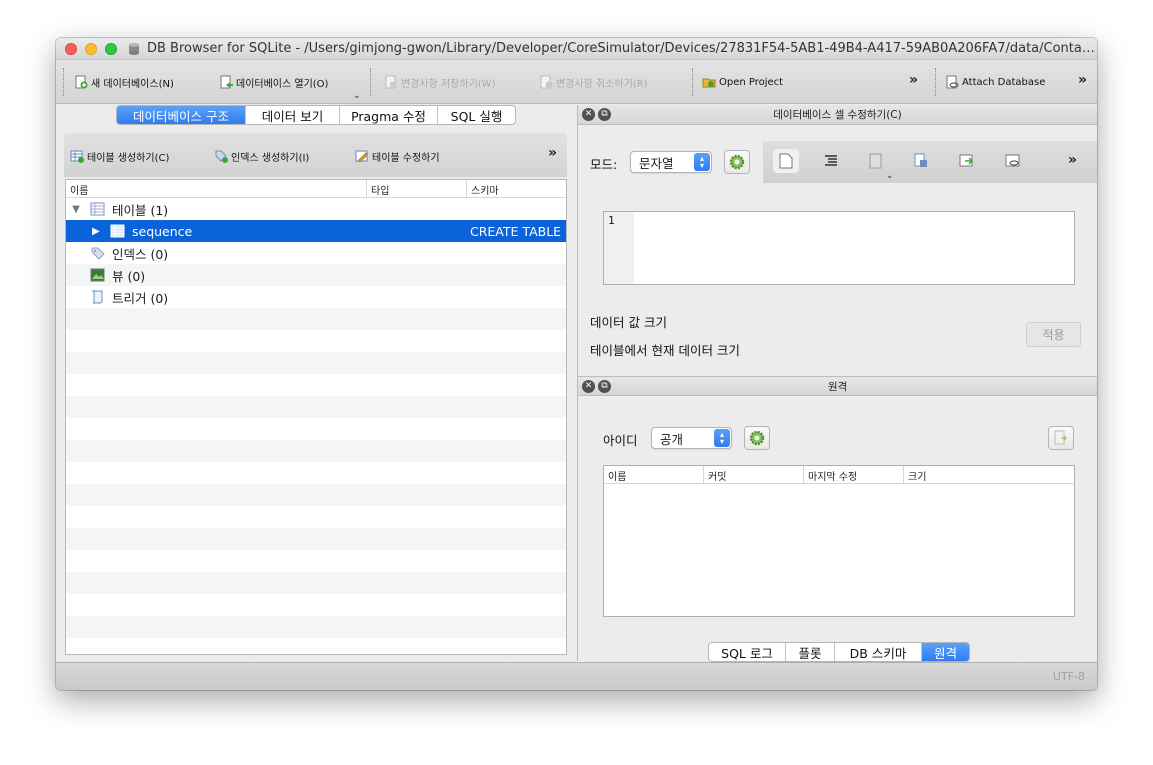 The width and height of the screenshot is (1153, 765). Describe the element at coordinates (357, 96) in the screenshot. I see `open-database-dropdown-icon: ⌄` at that location.